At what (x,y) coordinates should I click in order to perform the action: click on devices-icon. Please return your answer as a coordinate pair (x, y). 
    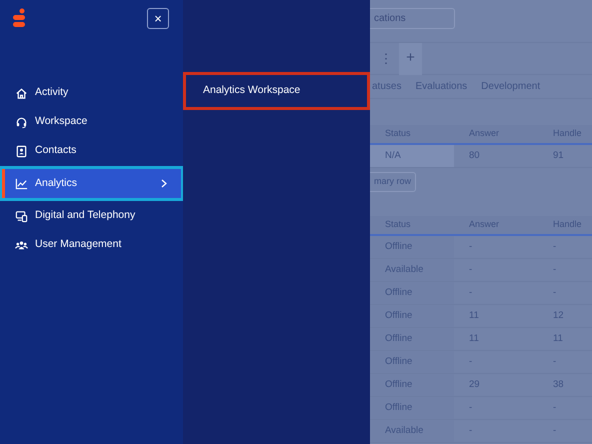
    Looking at the image, I should click on (21, 216).